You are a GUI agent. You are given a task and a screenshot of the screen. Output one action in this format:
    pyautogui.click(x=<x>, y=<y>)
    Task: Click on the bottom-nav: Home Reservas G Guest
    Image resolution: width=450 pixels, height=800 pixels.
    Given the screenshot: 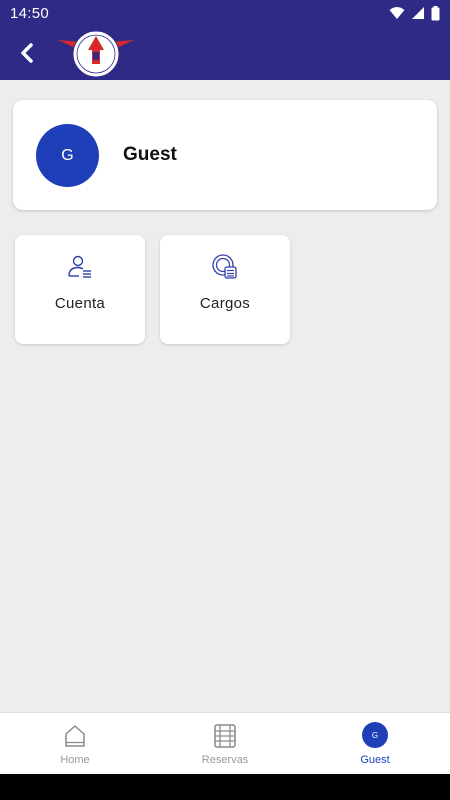 What is the action you would take?
    pyautogui.click(x=225, y=743)
    